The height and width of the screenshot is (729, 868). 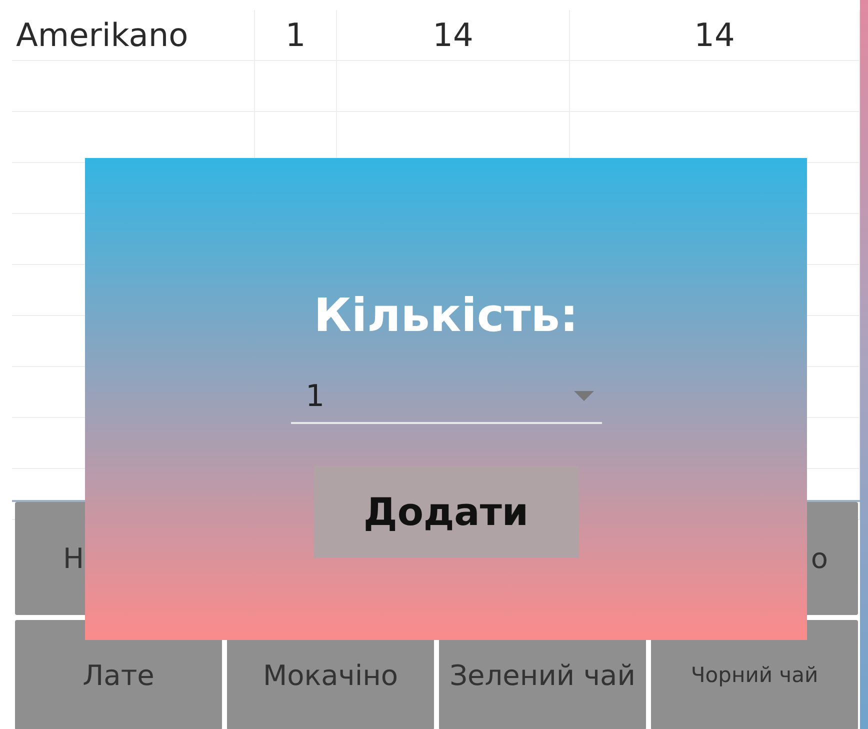 What do you see at coordinates (133, 35) in the screenshot?
I see `table-cell: Amerikano` at bounding box center [133, 35].